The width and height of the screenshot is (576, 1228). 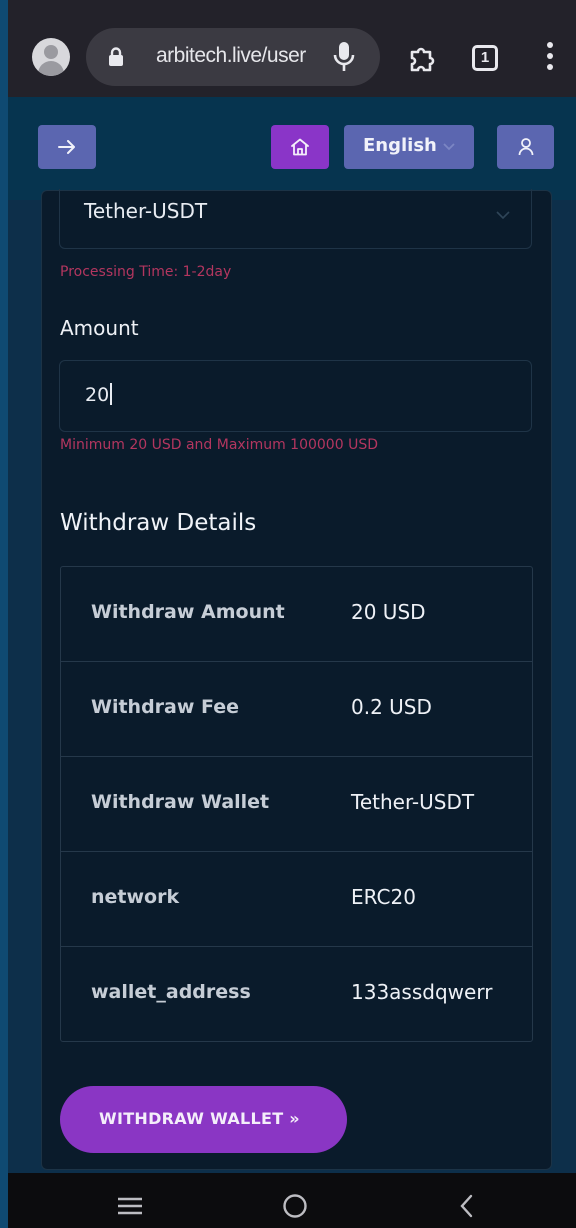 I want to click on tab-switcher-icon: 1, so click(x=485, y=58).